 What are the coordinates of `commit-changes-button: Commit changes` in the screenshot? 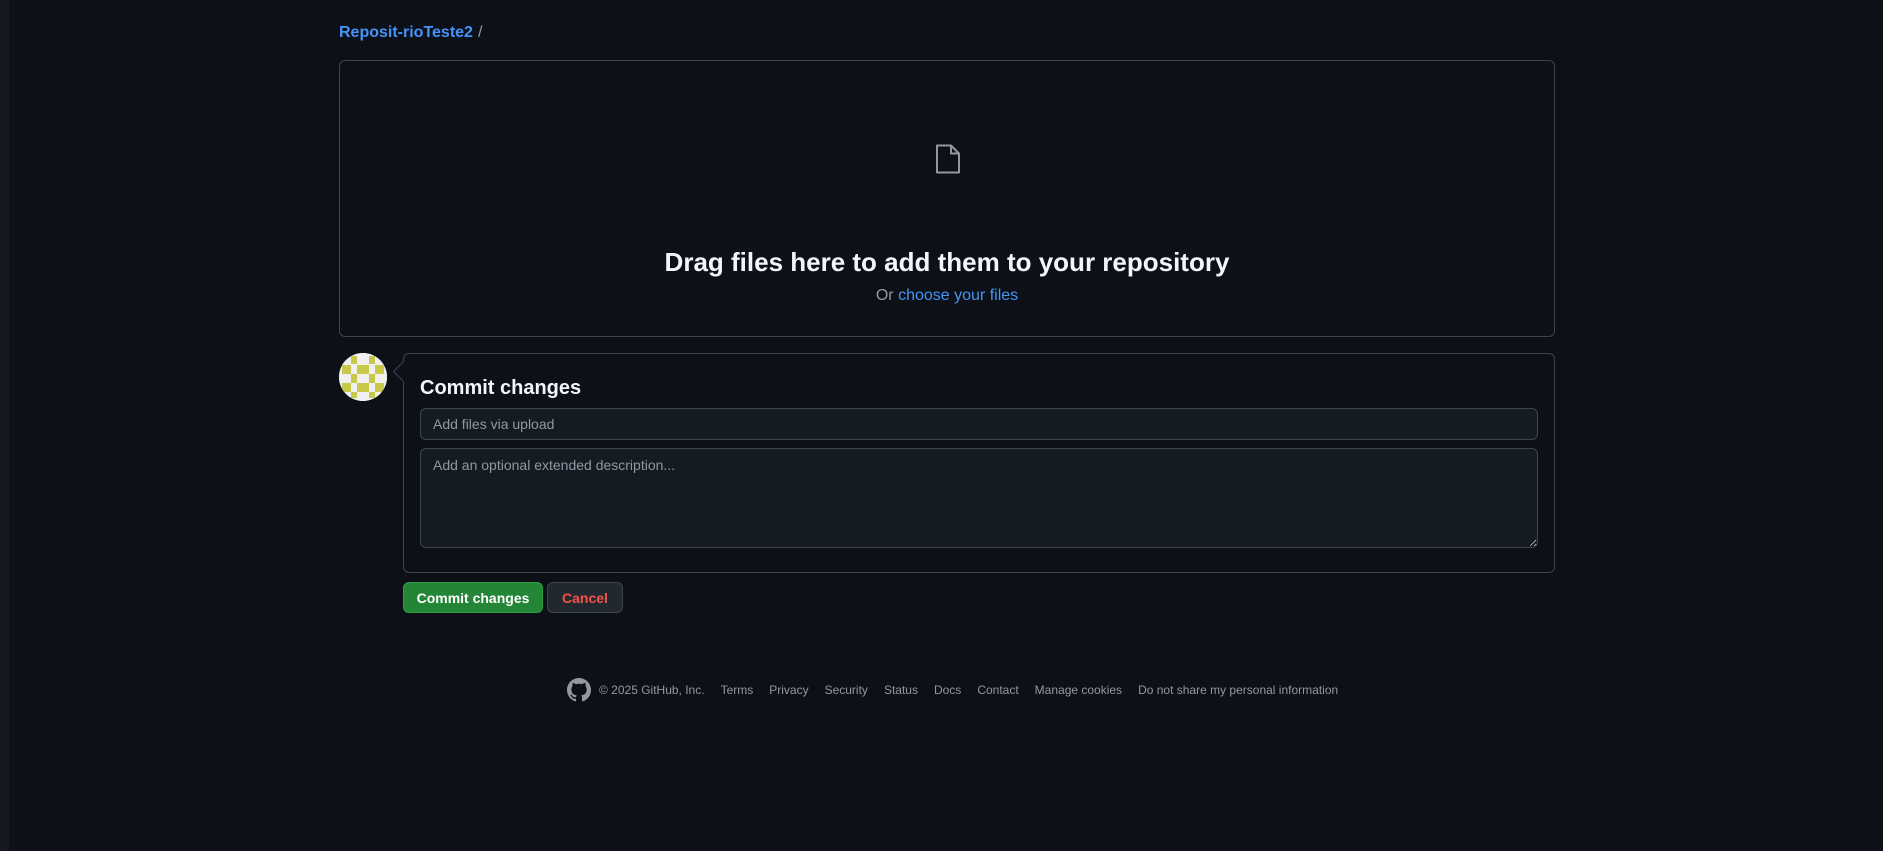 It's located at (473, 597).